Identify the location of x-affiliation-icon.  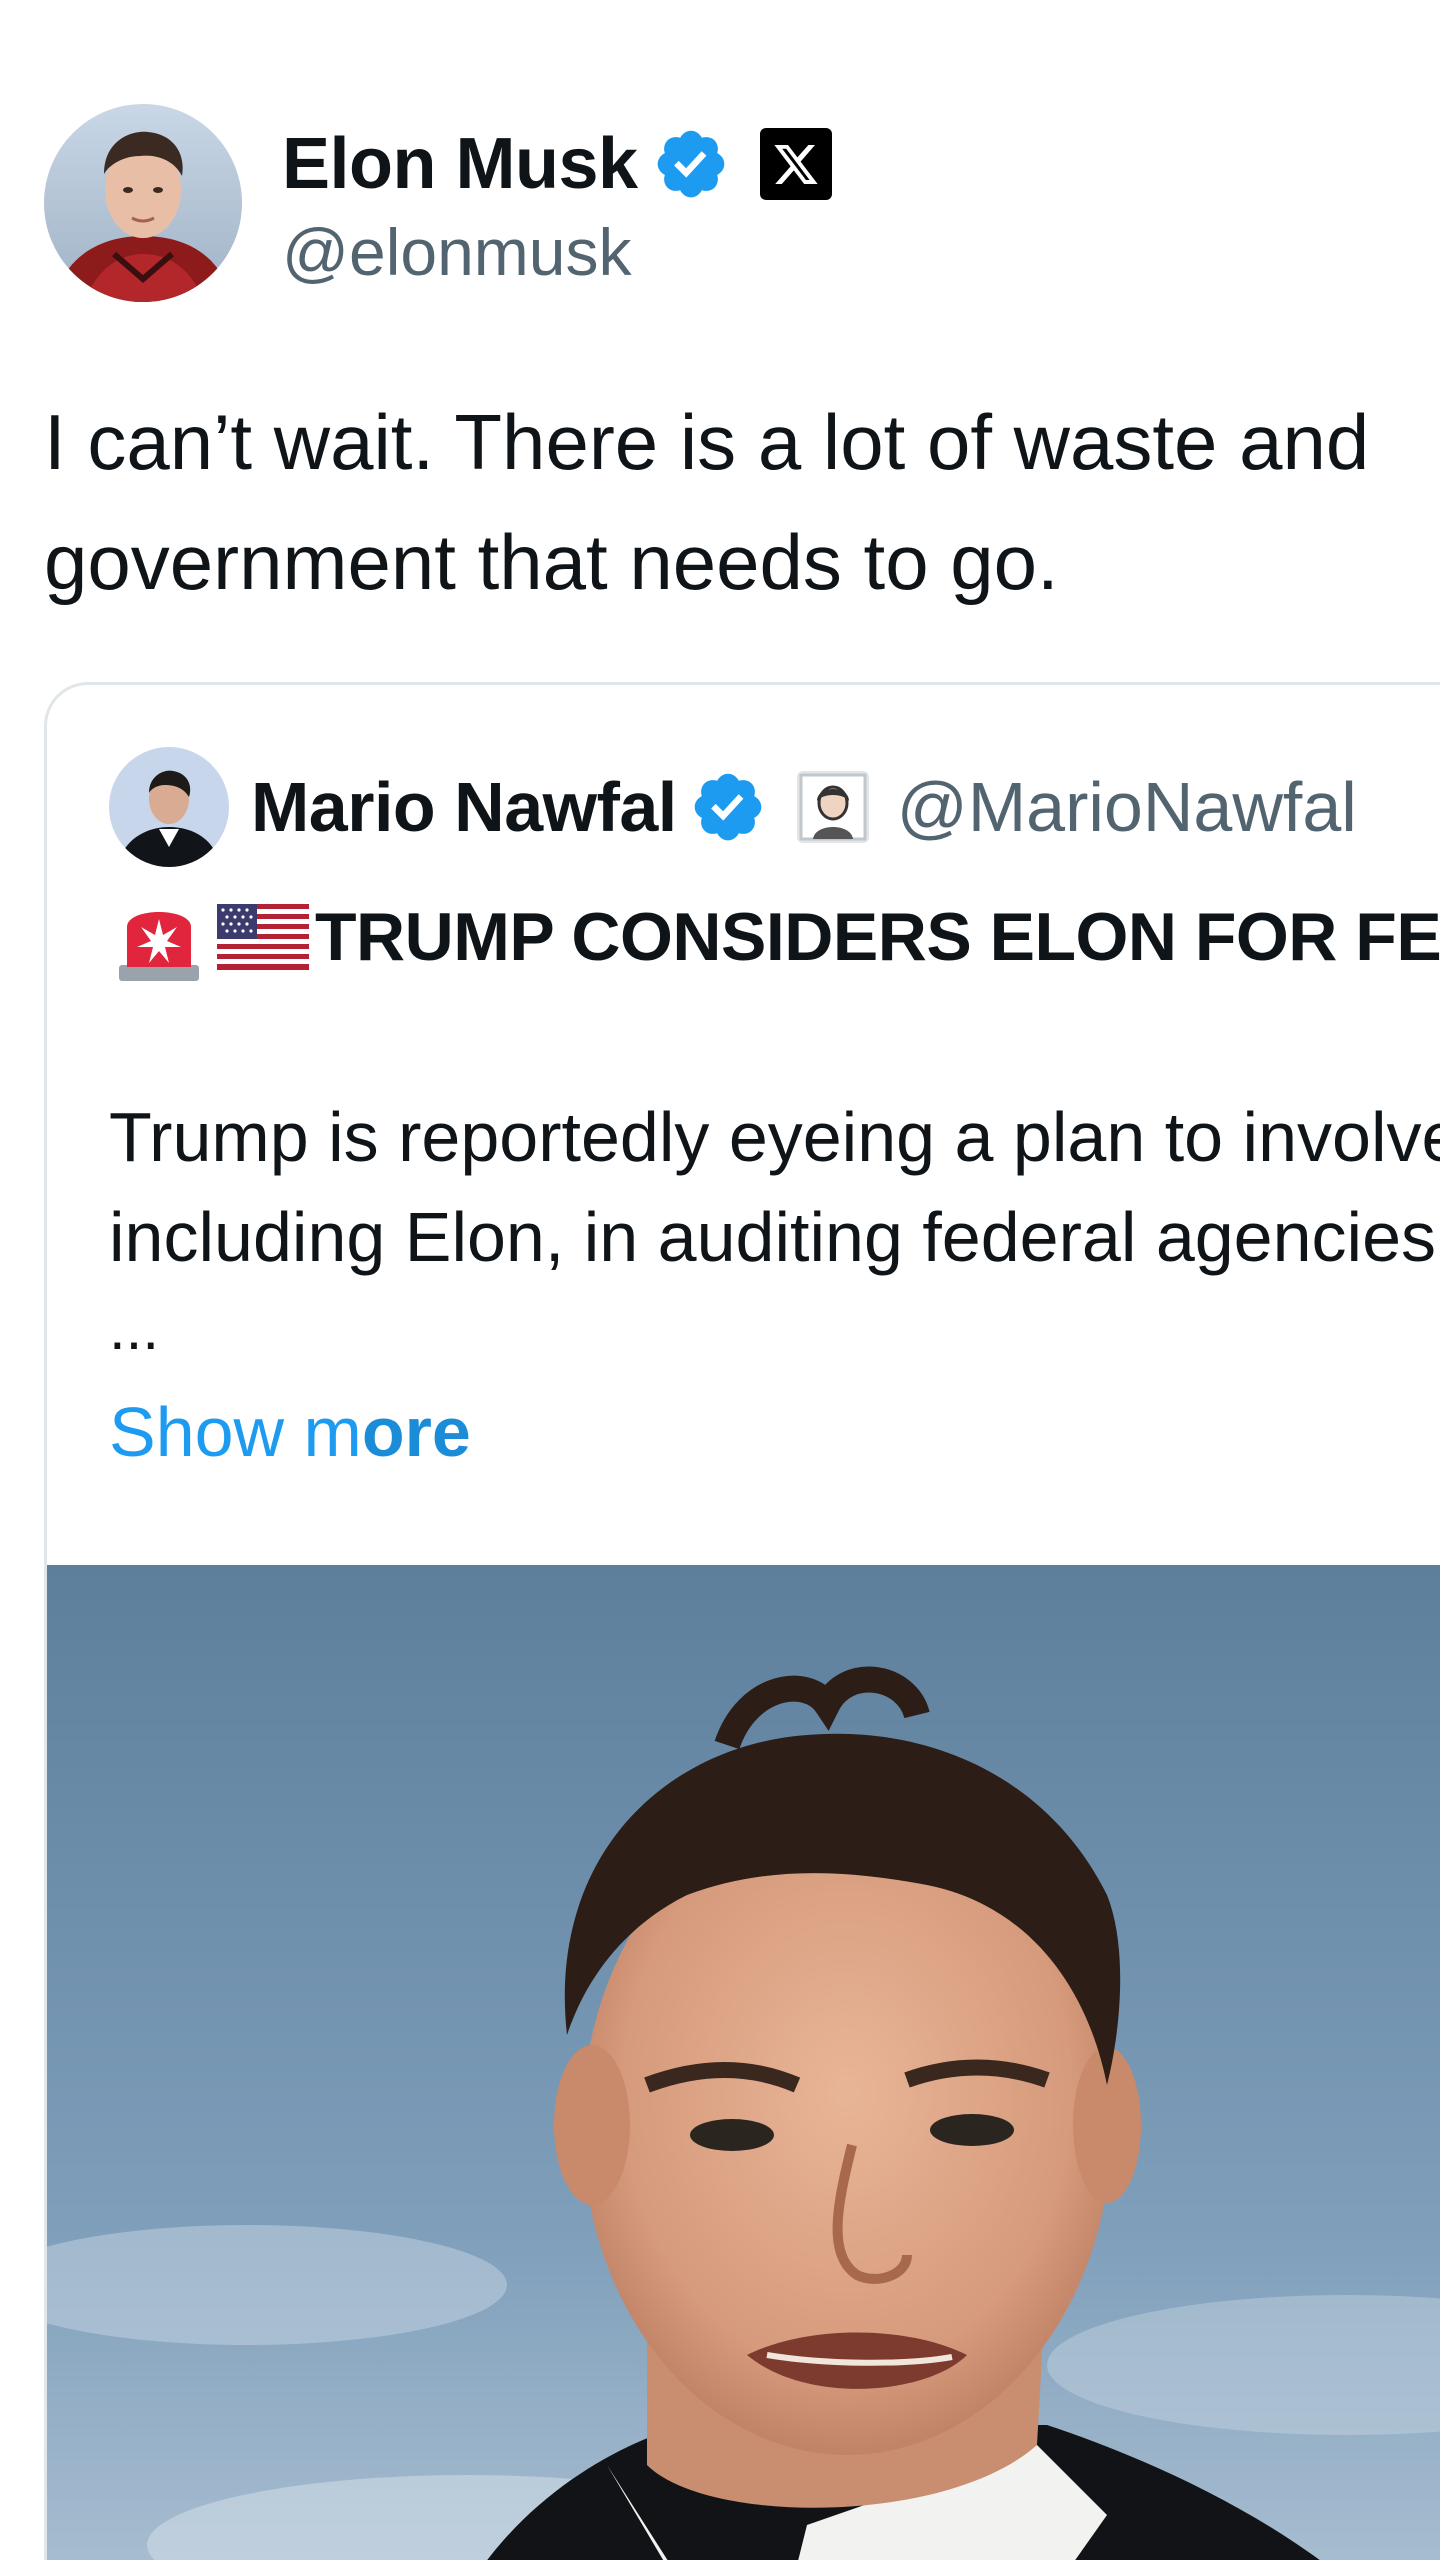
(795, 164).